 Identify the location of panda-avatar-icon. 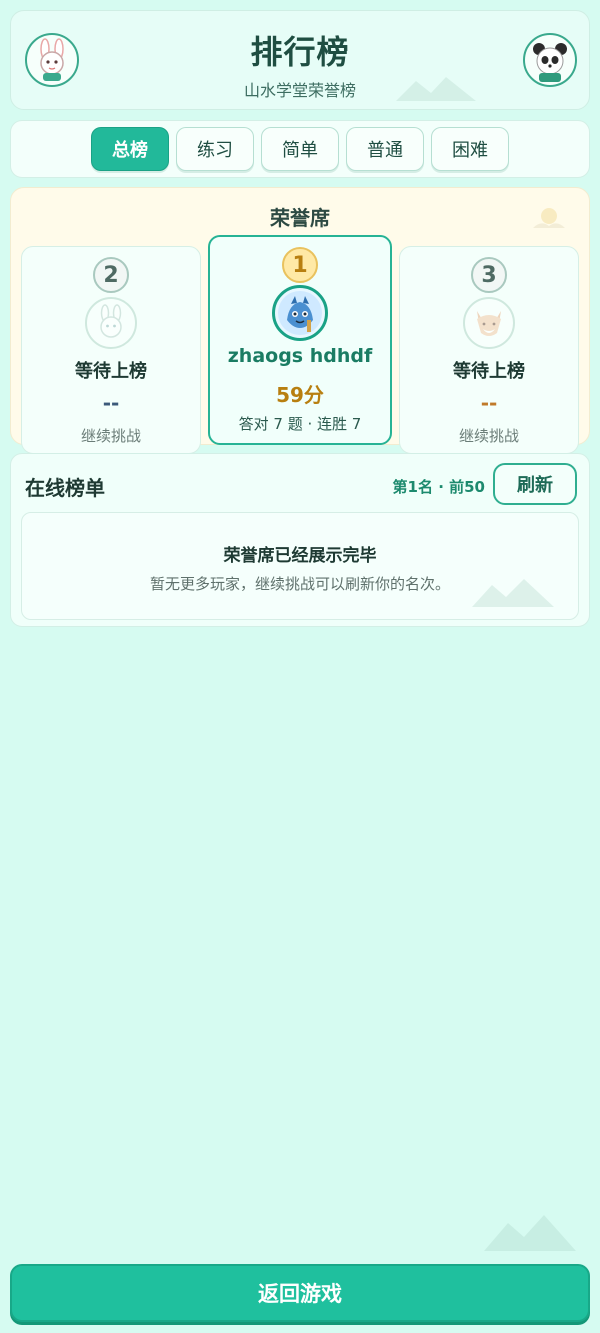
(550, 60).